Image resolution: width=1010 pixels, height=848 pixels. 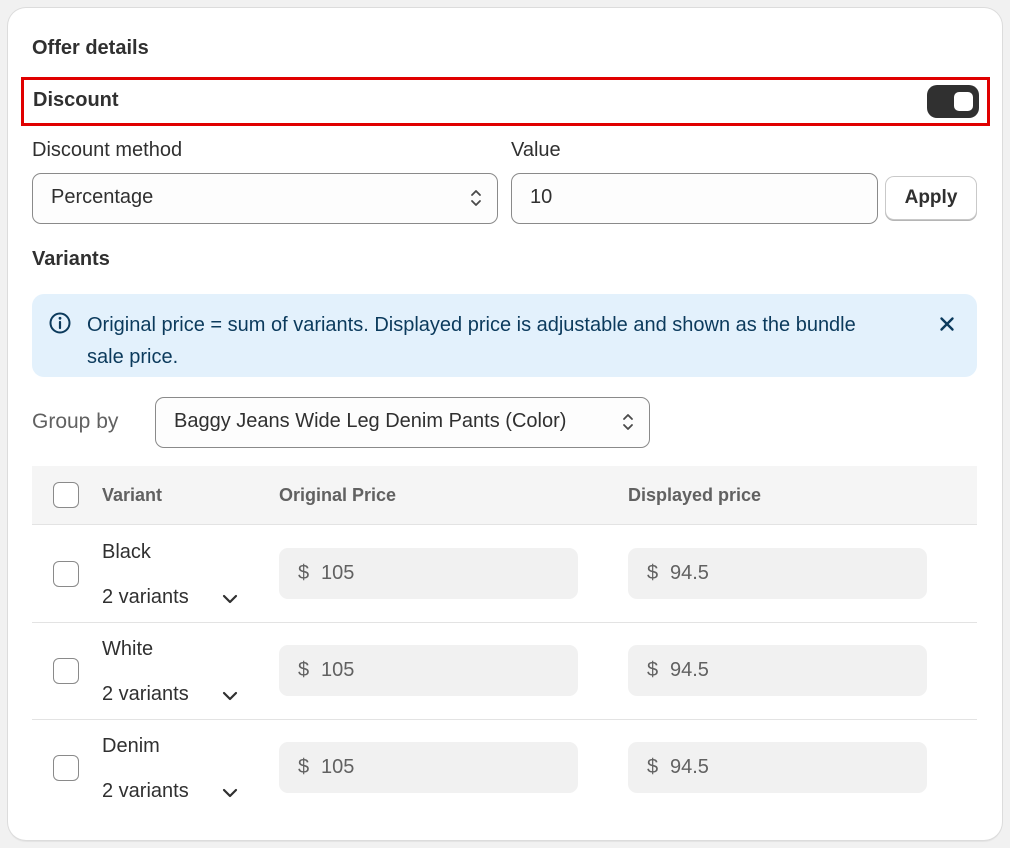 What do you see at coordinates (60, 323) in the screenshot?
I see `info-circle-icon` at bounding box center [60, 323].